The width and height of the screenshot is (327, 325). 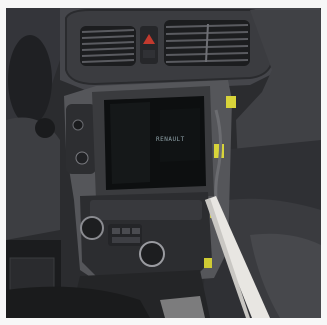 What do you see at coordinates (108, 46) in the screenshot?
I see `left-air-vent` at bounding box center [108, 46].